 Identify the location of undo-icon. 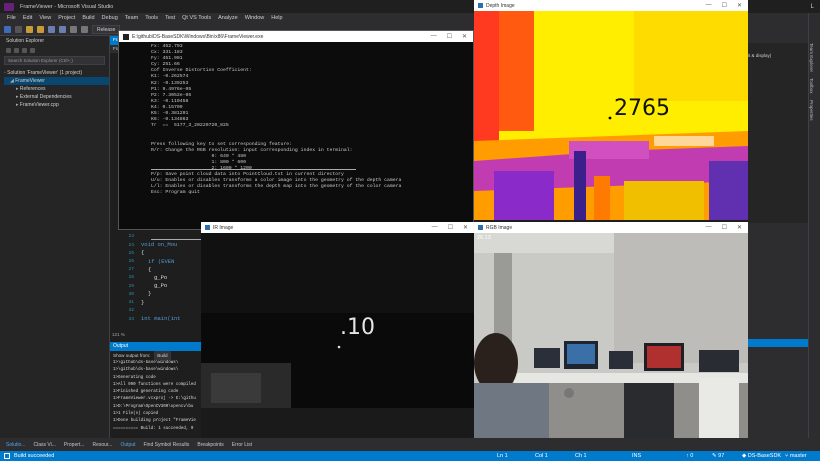
(73, 29).